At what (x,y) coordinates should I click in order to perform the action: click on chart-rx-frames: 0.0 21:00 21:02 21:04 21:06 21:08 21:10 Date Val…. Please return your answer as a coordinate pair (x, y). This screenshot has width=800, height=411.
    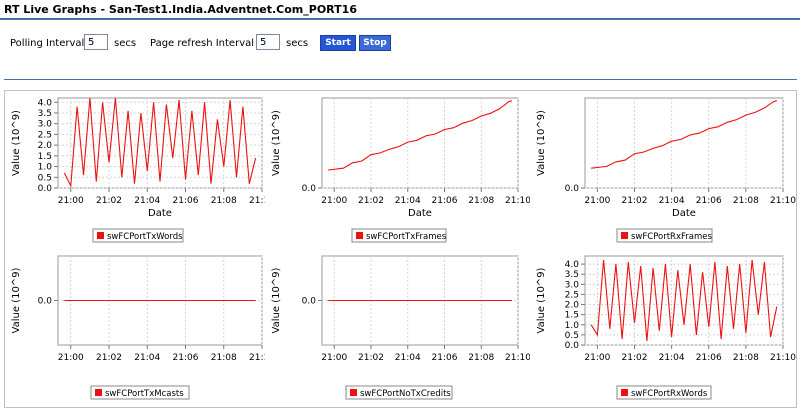
    Looking at the image, I should click on (666, 170).